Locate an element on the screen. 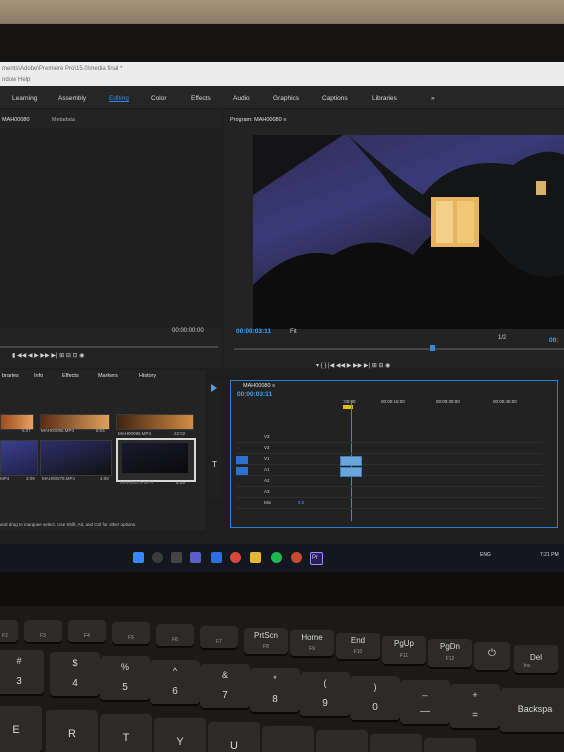 This screenshot has width=564, height=752. start-icon is located at coordinates (138, 557).